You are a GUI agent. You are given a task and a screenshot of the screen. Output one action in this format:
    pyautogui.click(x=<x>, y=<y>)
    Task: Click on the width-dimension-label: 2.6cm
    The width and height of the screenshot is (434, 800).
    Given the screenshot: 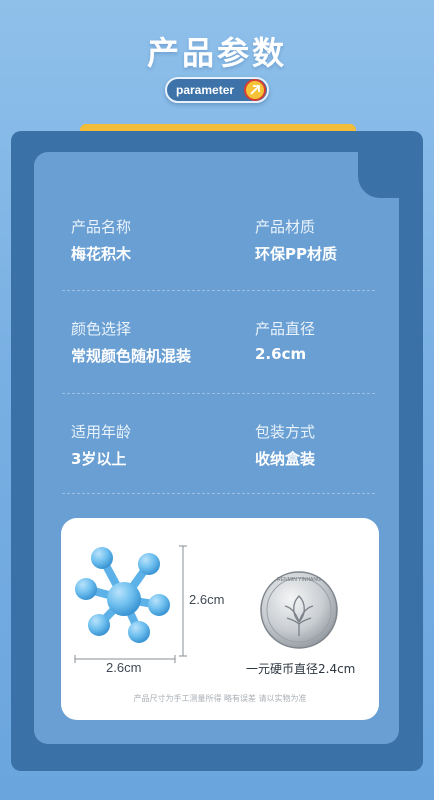 What is the action you would take?
    pyautogui.click(x=124, y=667)
    